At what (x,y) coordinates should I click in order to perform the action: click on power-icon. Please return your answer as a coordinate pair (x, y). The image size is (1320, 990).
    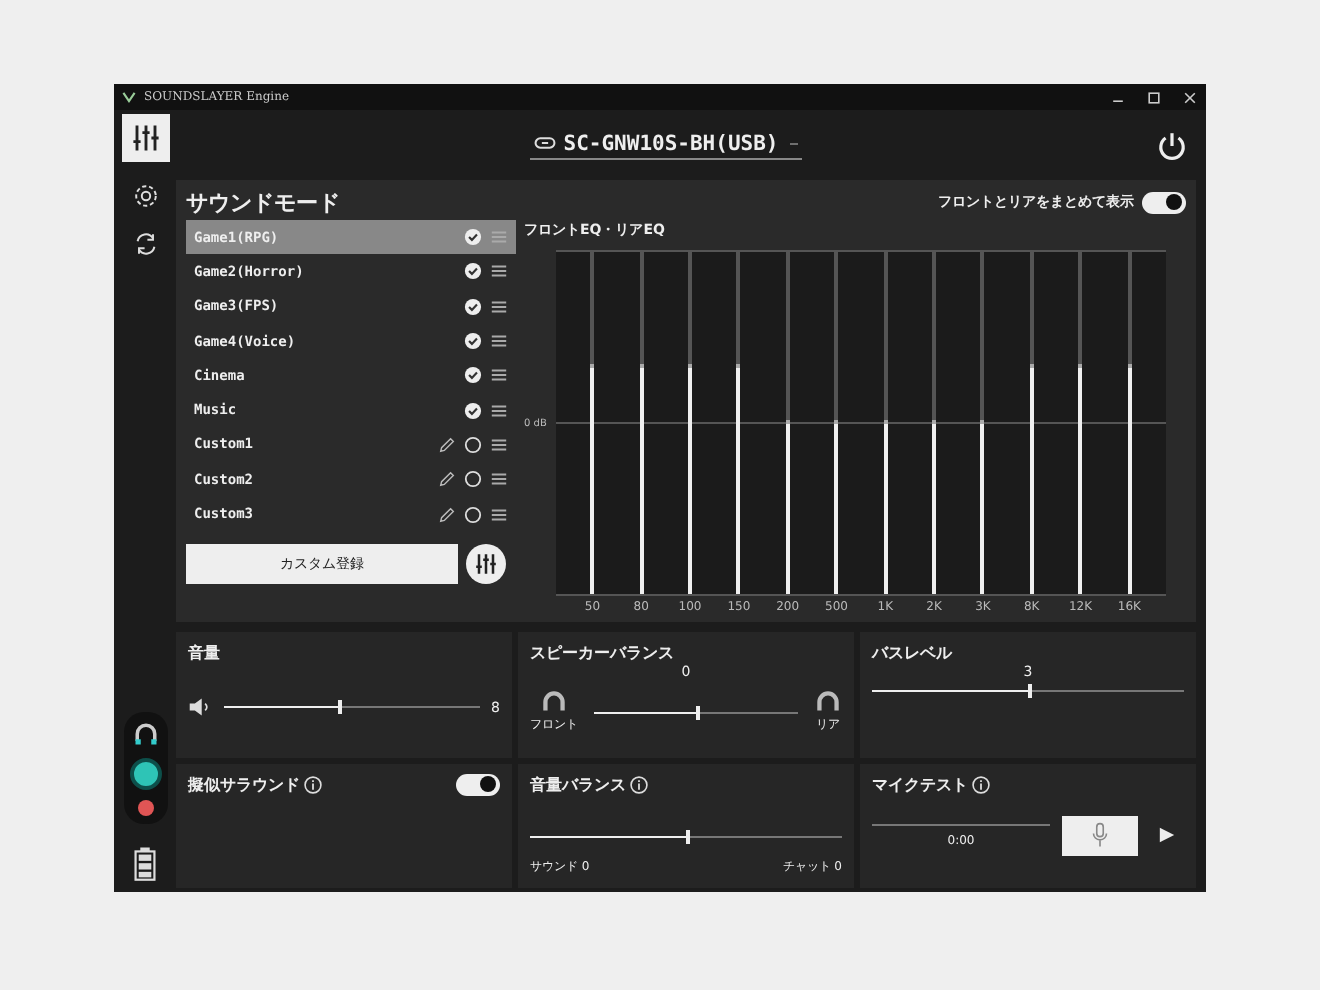
    Looking at the image, I should click on (1172, 145).